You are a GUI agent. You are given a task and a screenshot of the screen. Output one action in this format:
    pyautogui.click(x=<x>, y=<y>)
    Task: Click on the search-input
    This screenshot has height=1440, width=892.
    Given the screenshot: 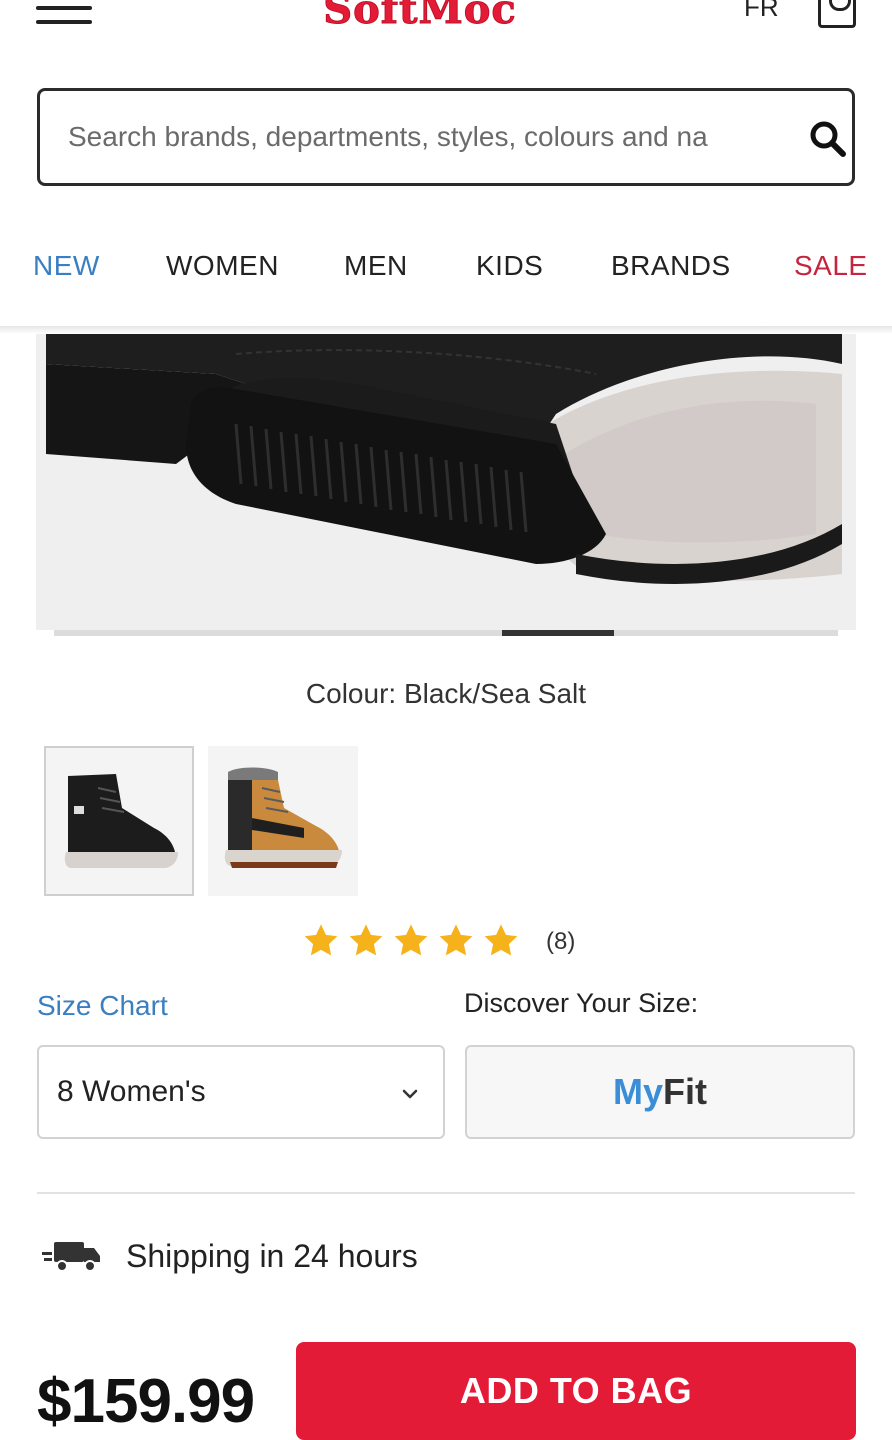 What is the action you would take?
    pyautogui.click(x=418, y=137)
    